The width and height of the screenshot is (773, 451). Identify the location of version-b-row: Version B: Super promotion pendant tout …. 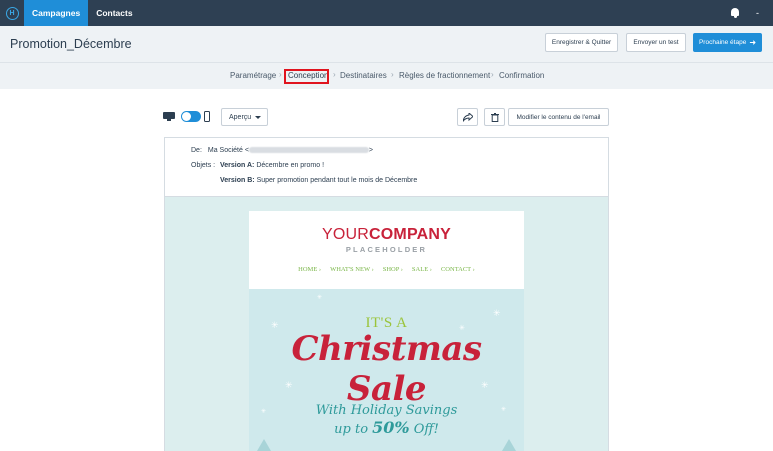
(318, 180).